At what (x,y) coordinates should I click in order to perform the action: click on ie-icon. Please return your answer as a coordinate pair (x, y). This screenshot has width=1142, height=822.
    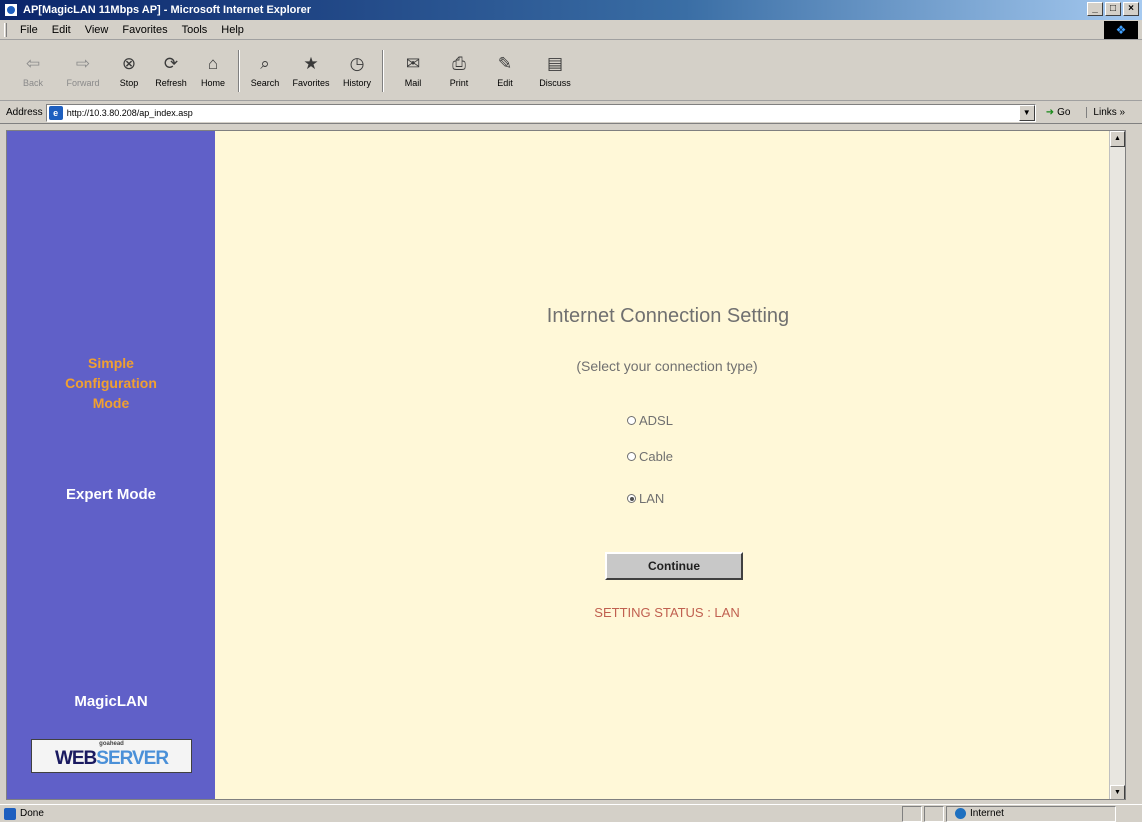
    Looking at the image, I should click on (11, 10).